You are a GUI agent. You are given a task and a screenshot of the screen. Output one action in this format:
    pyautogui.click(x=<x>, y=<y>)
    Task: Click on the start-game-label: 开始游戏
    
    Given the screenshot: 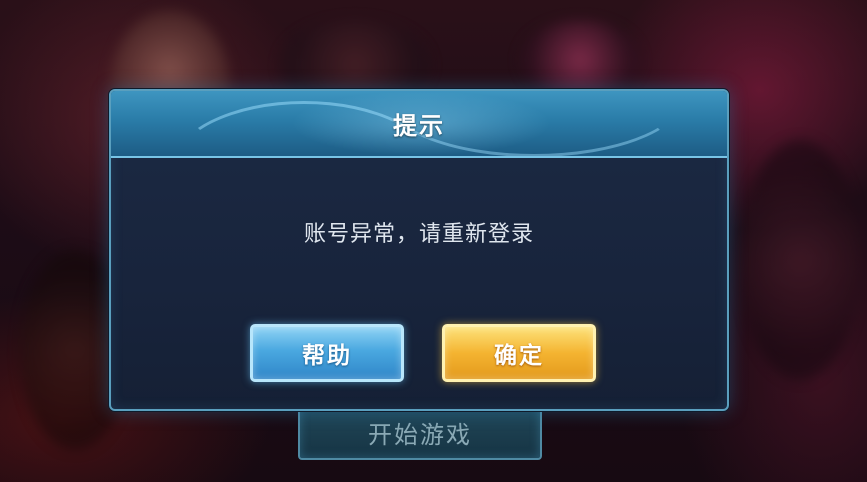 What is the action you would take?
    pyautogui.click(x=420, y=435)
    